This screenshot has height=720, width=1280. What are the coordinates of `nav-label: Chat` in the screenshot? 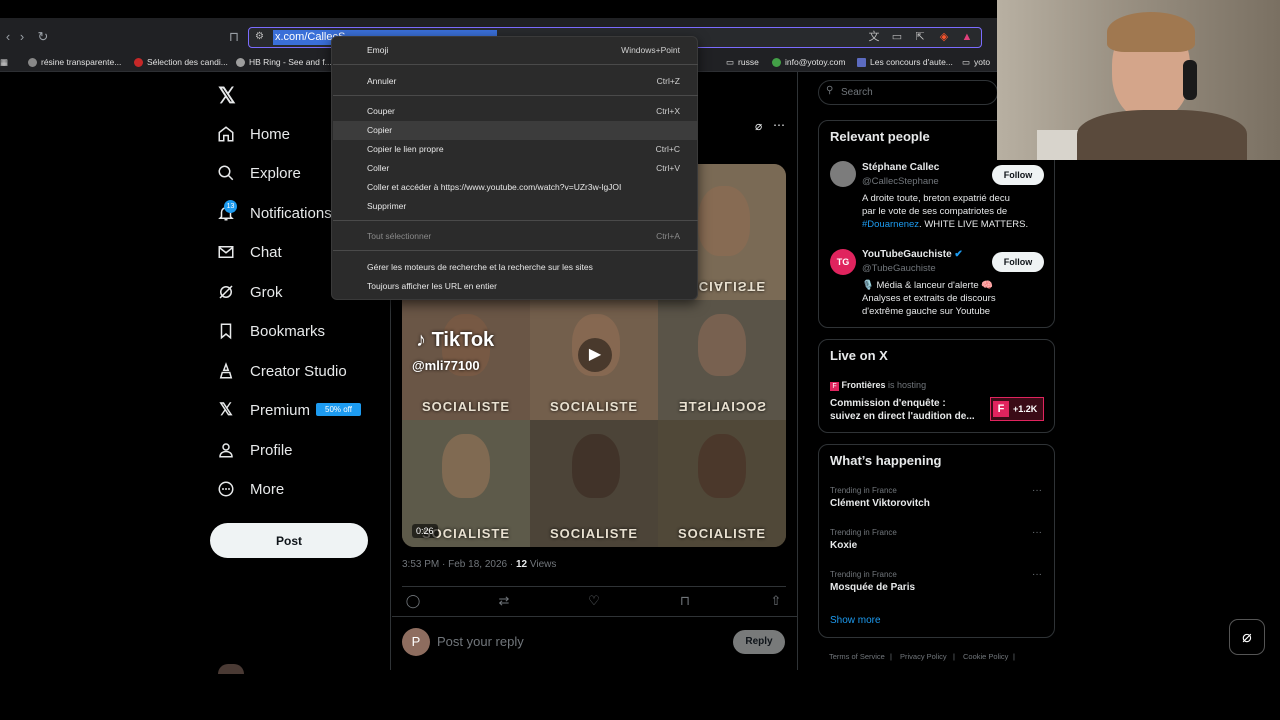 It's located at (266, 252).